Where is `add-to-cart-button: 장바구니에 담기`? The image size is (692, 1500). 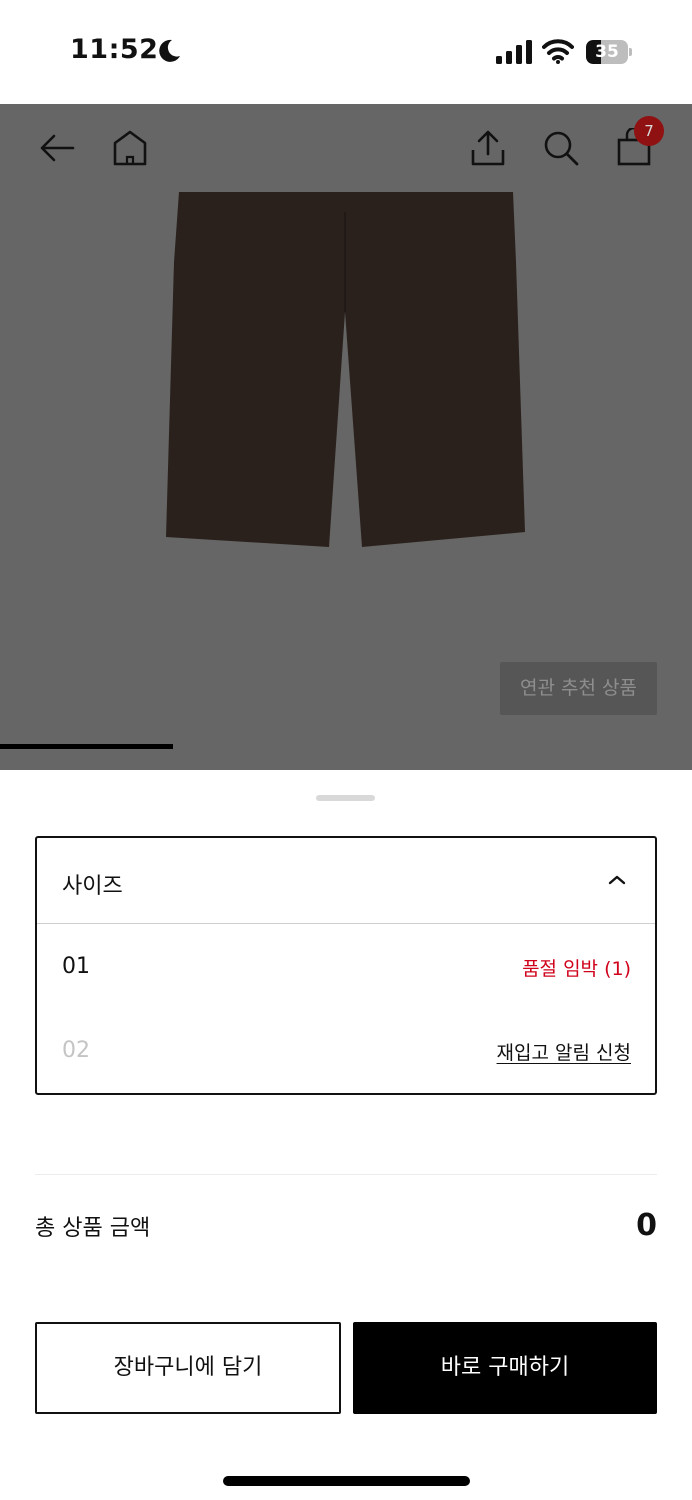 add-to-cart-button: 장바구니에 담기 is located at coordinates (188, 1368).